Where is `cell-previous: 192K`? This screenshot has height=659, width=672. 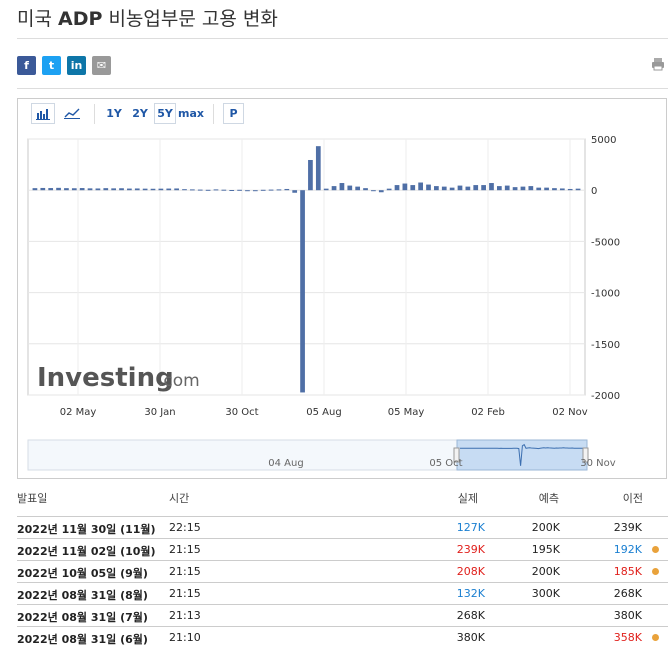 cell-previous: 192K is located at coordinates (627, 549).